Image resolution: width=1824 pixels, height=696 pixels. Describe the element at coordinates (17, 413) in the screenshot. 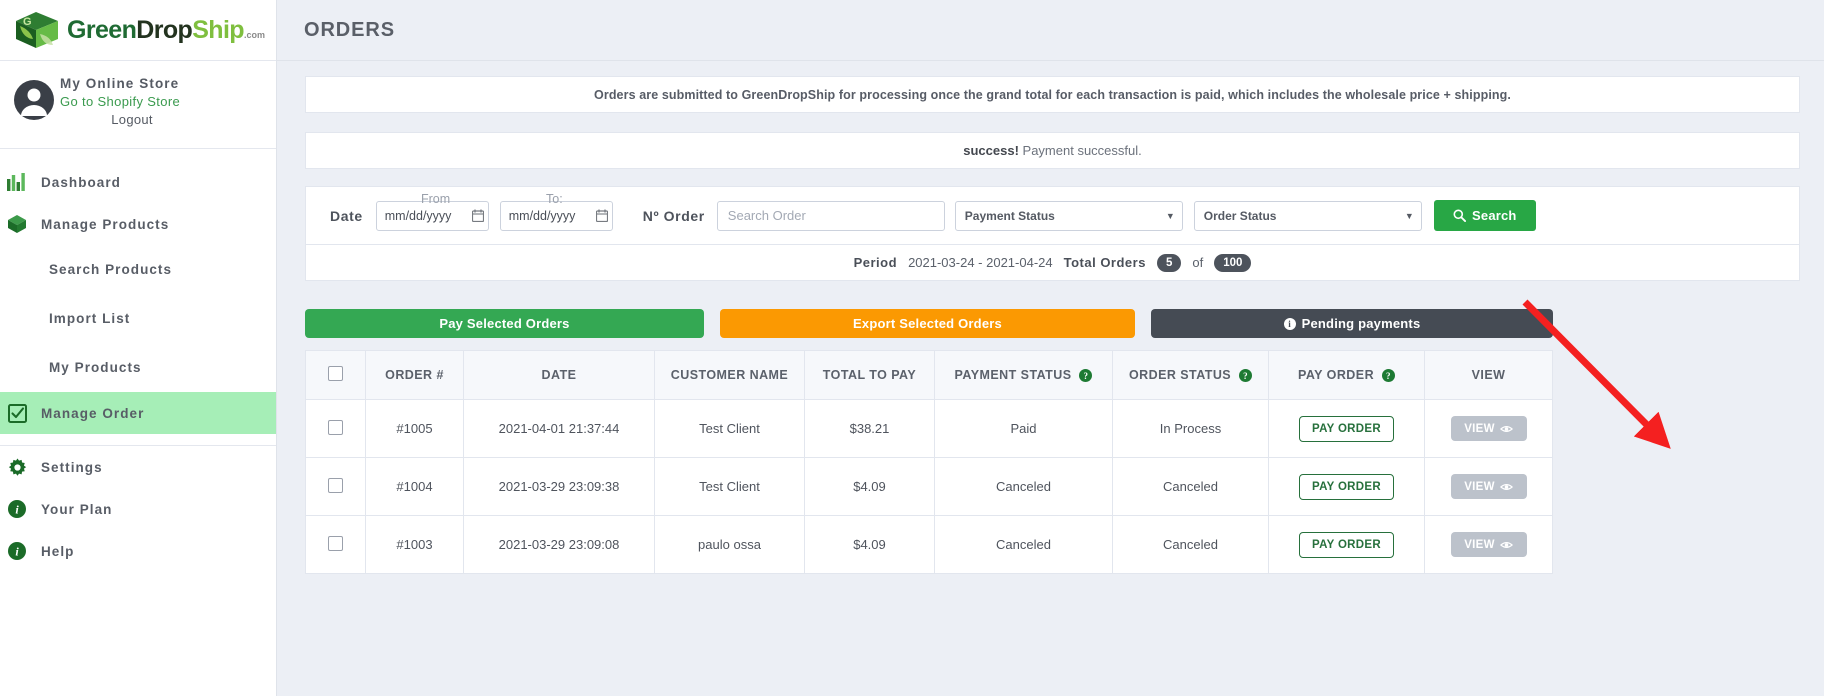

I see `checkbox-check-icon` at that location.